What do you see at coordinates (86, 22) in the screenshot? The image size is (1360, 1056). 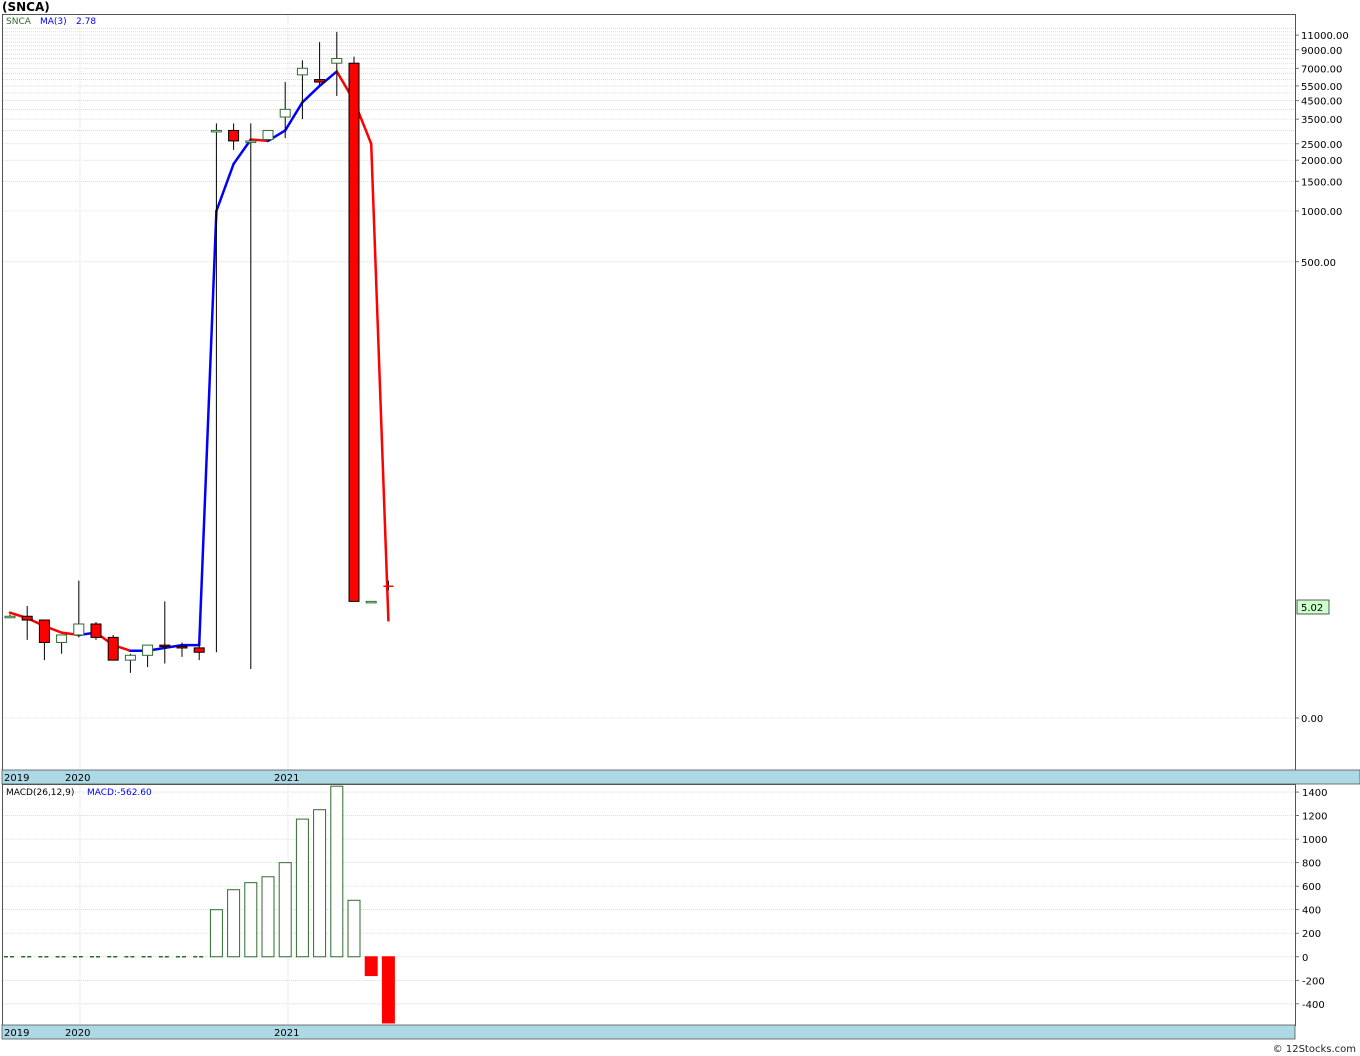 I see `ma-value: 2.78` at bounding box center [86, 22].